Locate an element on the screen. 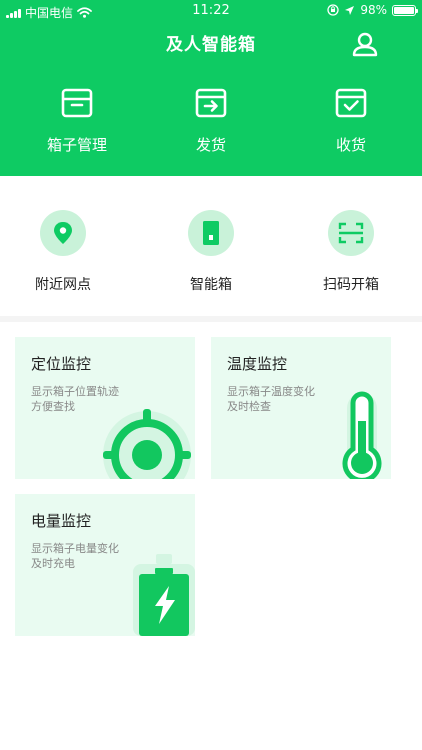 This screenshot has height=750, width=422. top-nav: 箱子管理 发货 收货 is located at coordinates (211, 124).